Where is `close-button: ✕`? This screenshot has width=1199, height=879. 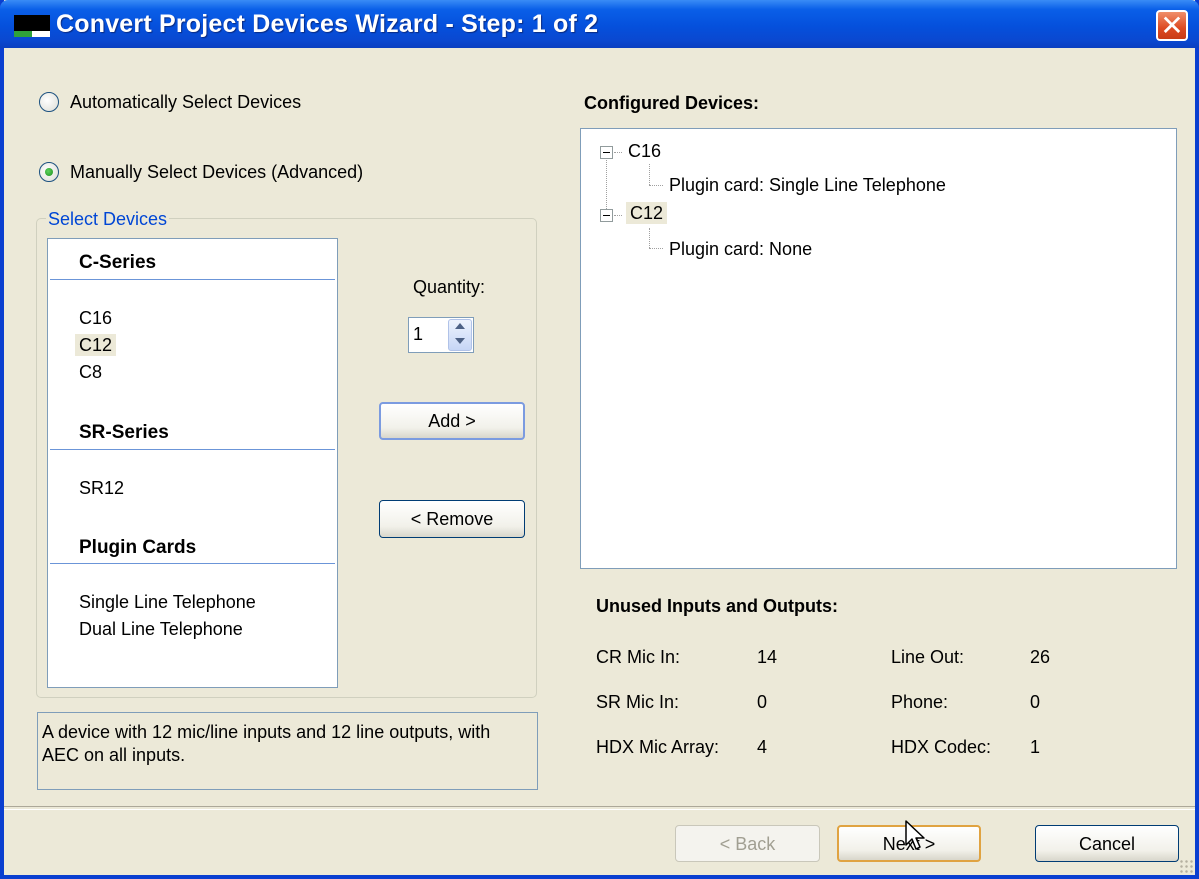
close-button: ✕ is located at coordinates (1172, 25).